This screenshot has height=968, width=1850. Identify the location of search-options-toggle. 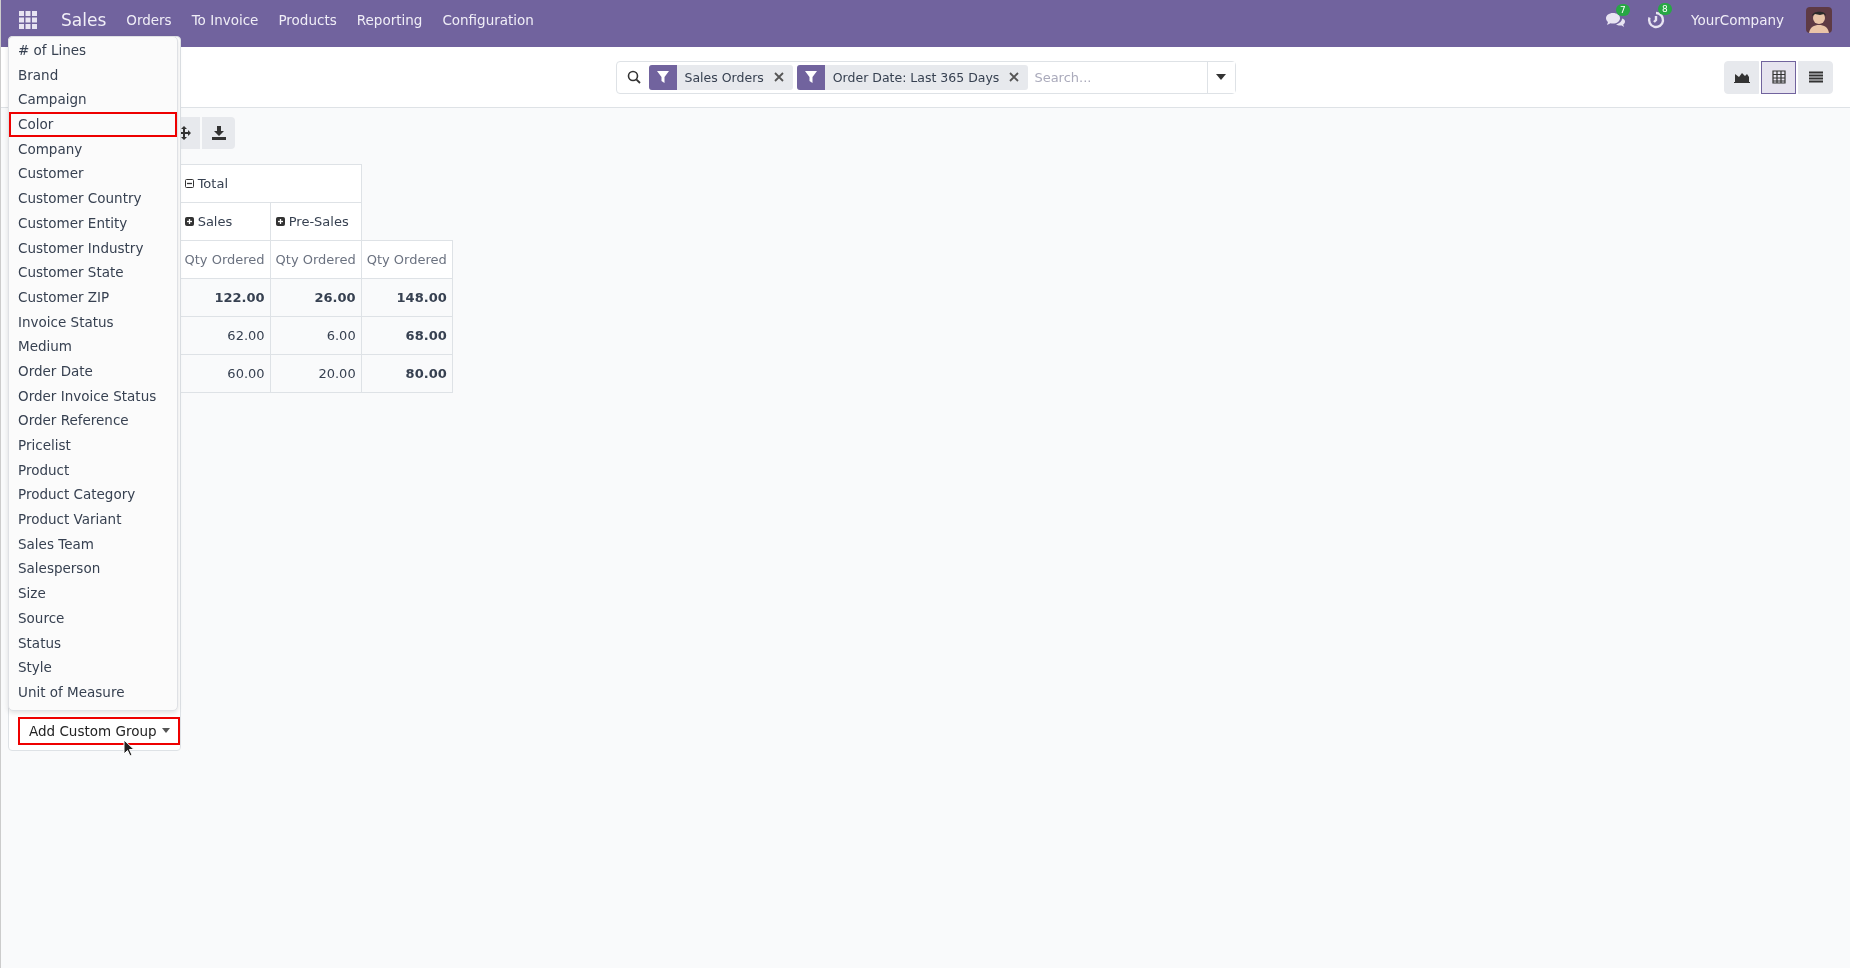
(1220, 77).